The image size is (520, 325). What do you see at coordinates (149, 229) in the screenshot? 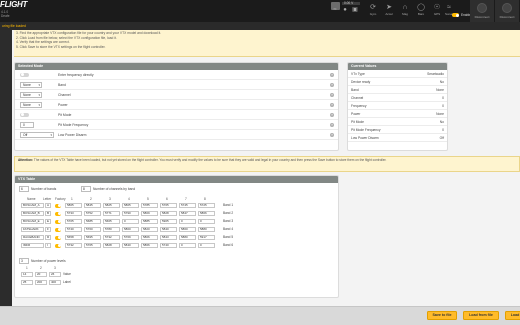
I see `band-frequency-input: 5820` at bounding box center [149, 229].